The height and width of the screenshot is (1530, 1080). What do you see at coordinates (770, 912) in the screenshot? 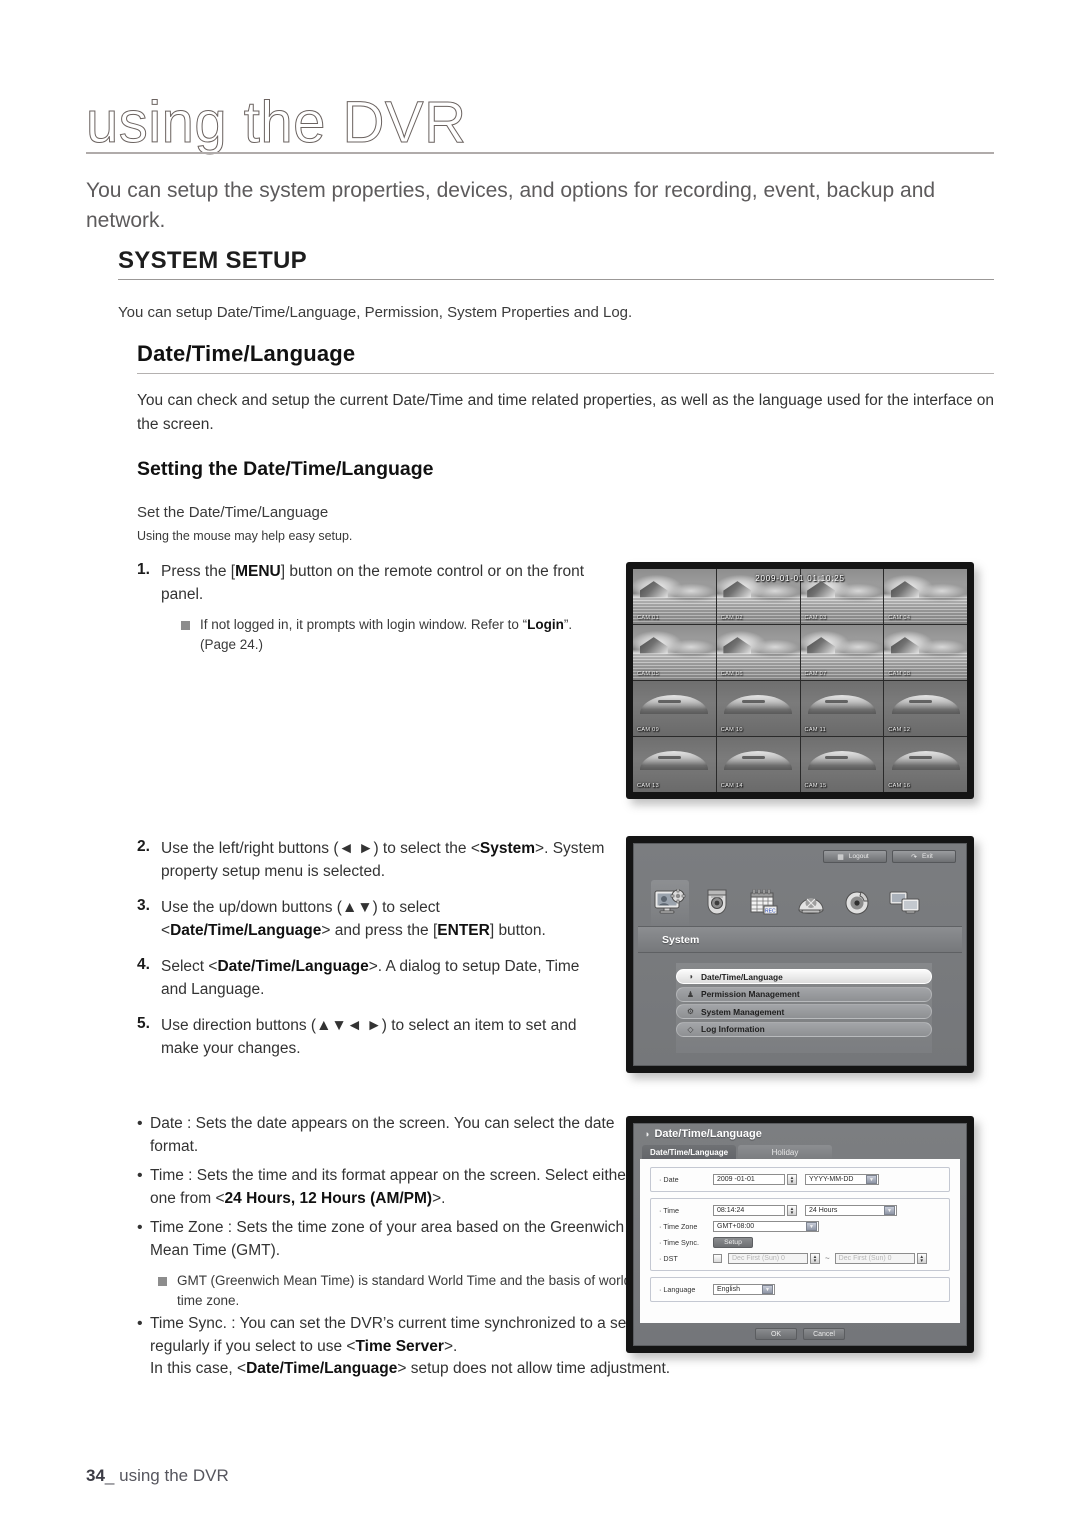
I see `svg-text: REC` at bounding box center [770, 912].